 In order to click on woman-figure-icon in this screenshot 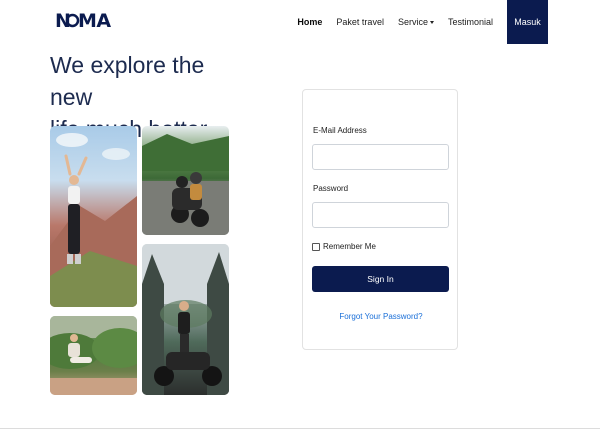, I will do `click(93, 220)`.